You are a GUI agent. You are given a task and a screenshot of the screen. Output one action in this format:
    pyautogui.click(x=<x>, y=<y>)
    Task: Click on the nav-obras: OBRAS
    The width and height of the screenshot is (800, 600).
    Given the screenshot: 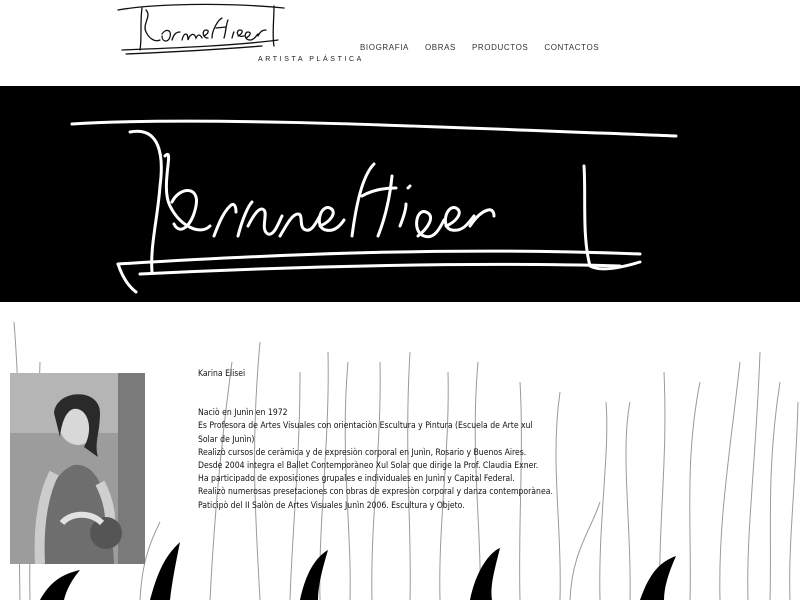 What is the action you would take?
    pyautogui.click(x=440, y=47)
    